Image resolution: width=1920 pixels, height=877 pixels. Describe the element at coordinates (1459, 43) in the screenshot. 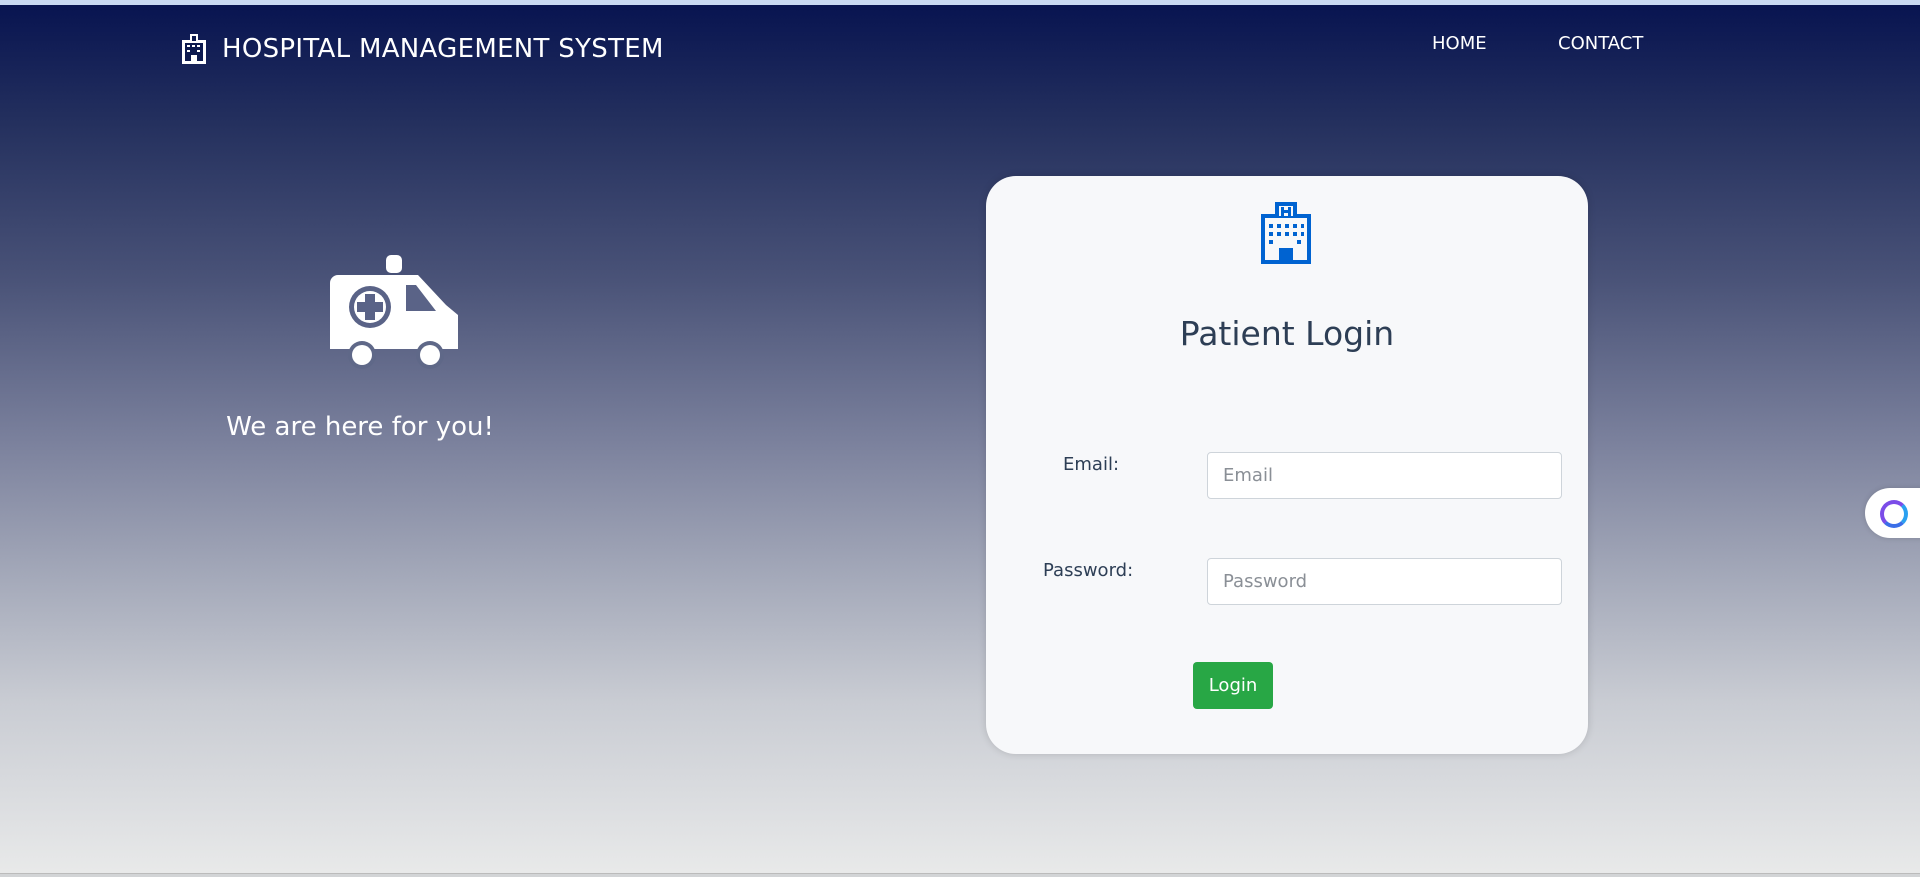

I see `nav-home: HOME` at that location.